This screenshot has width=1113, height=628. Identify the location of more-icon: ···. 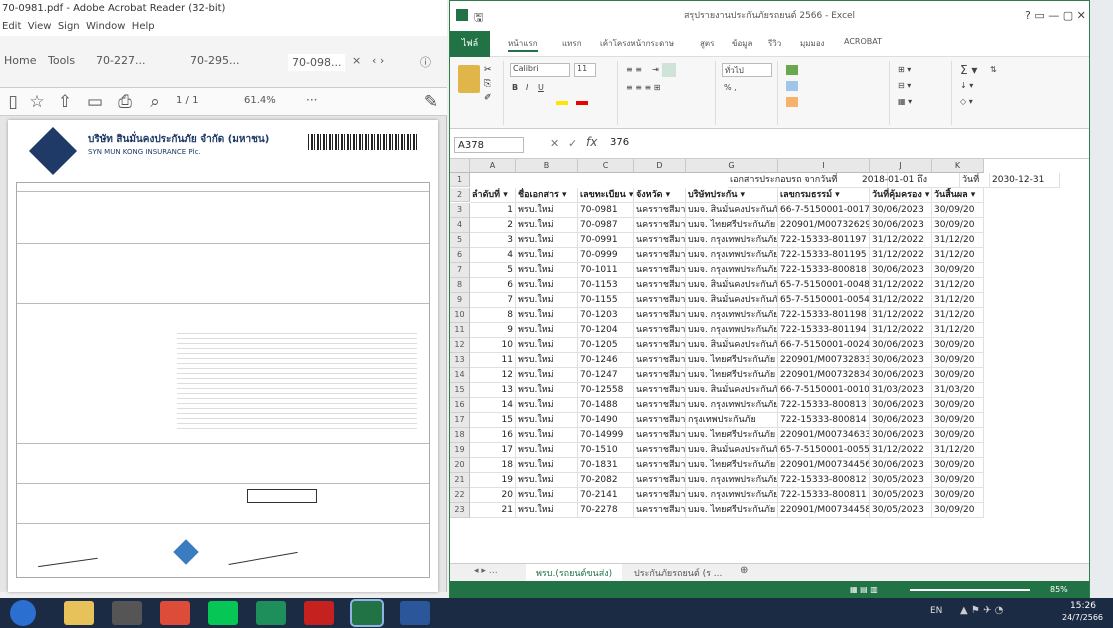
(311, 100).